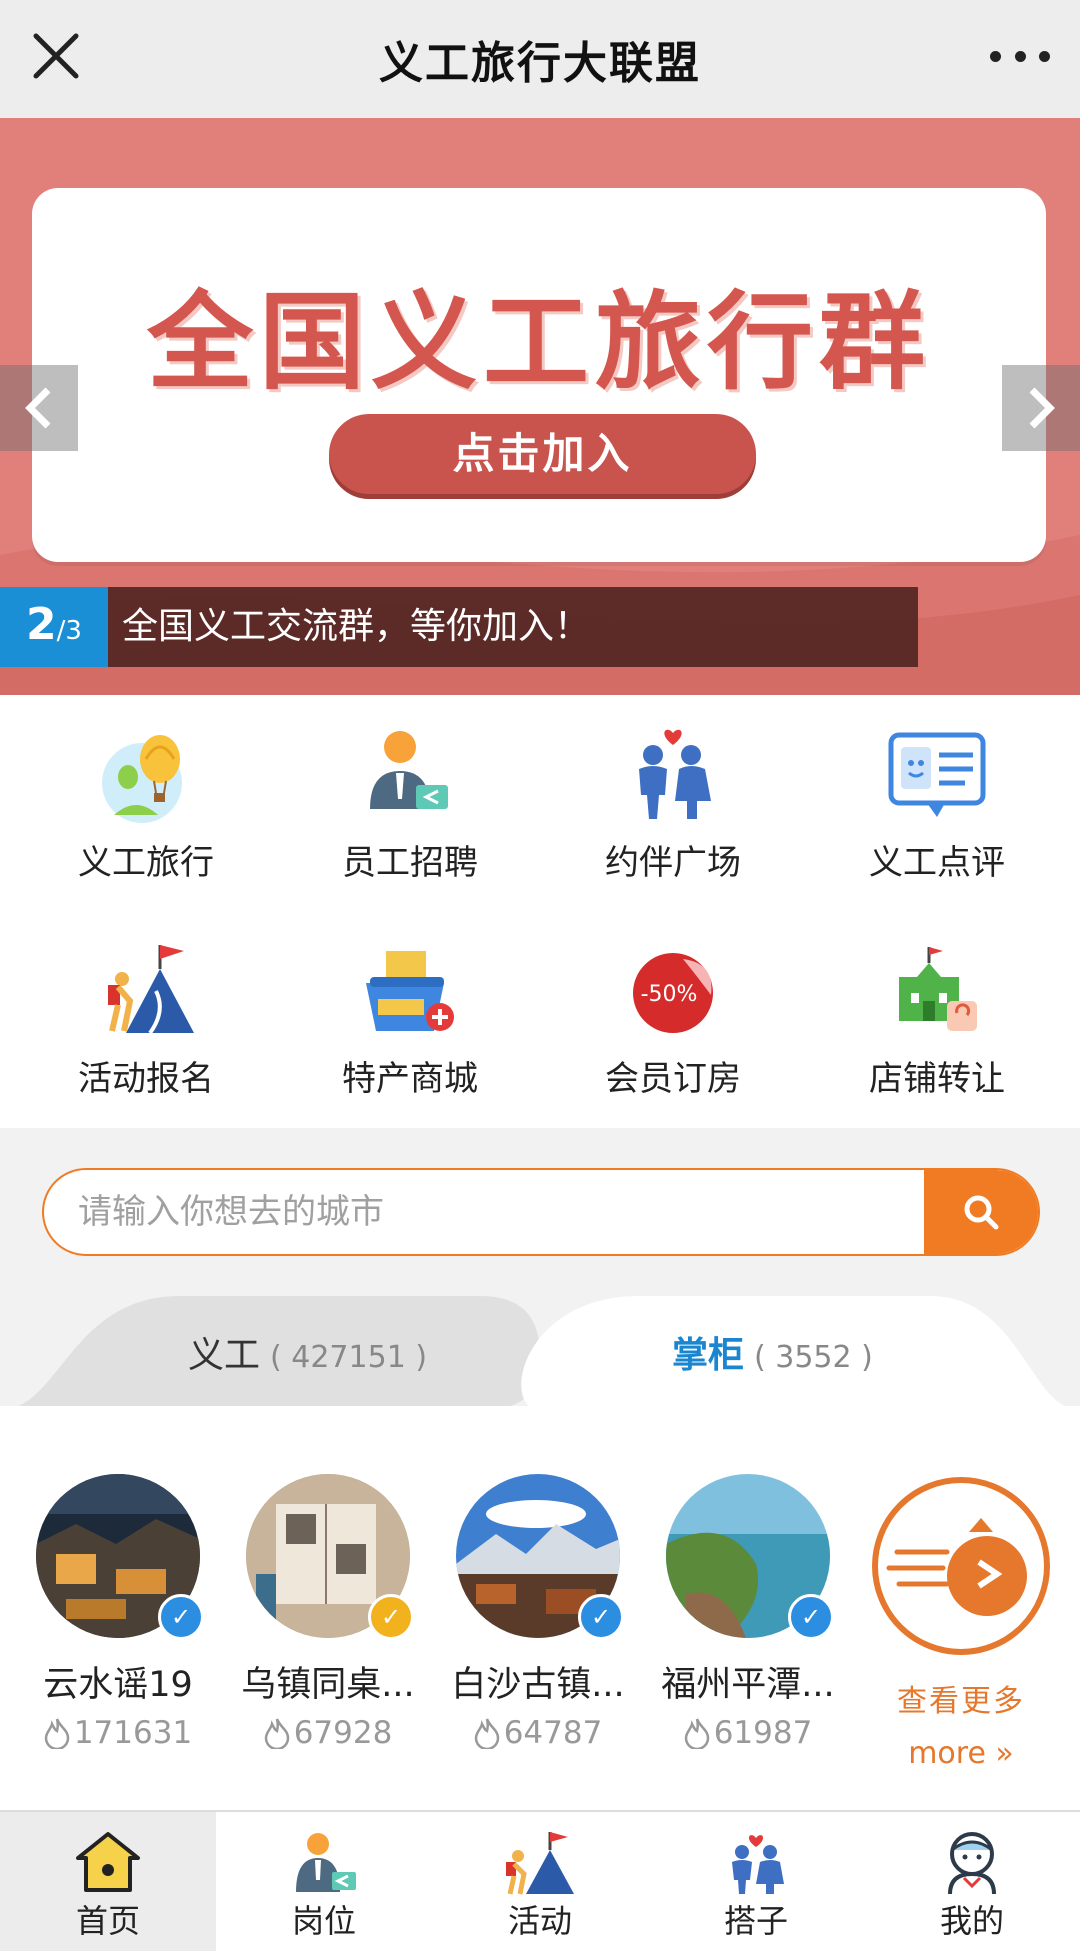  Describe the element at coordinates (540, 1863) in the screenshot. I see `activity-icon` at that location.